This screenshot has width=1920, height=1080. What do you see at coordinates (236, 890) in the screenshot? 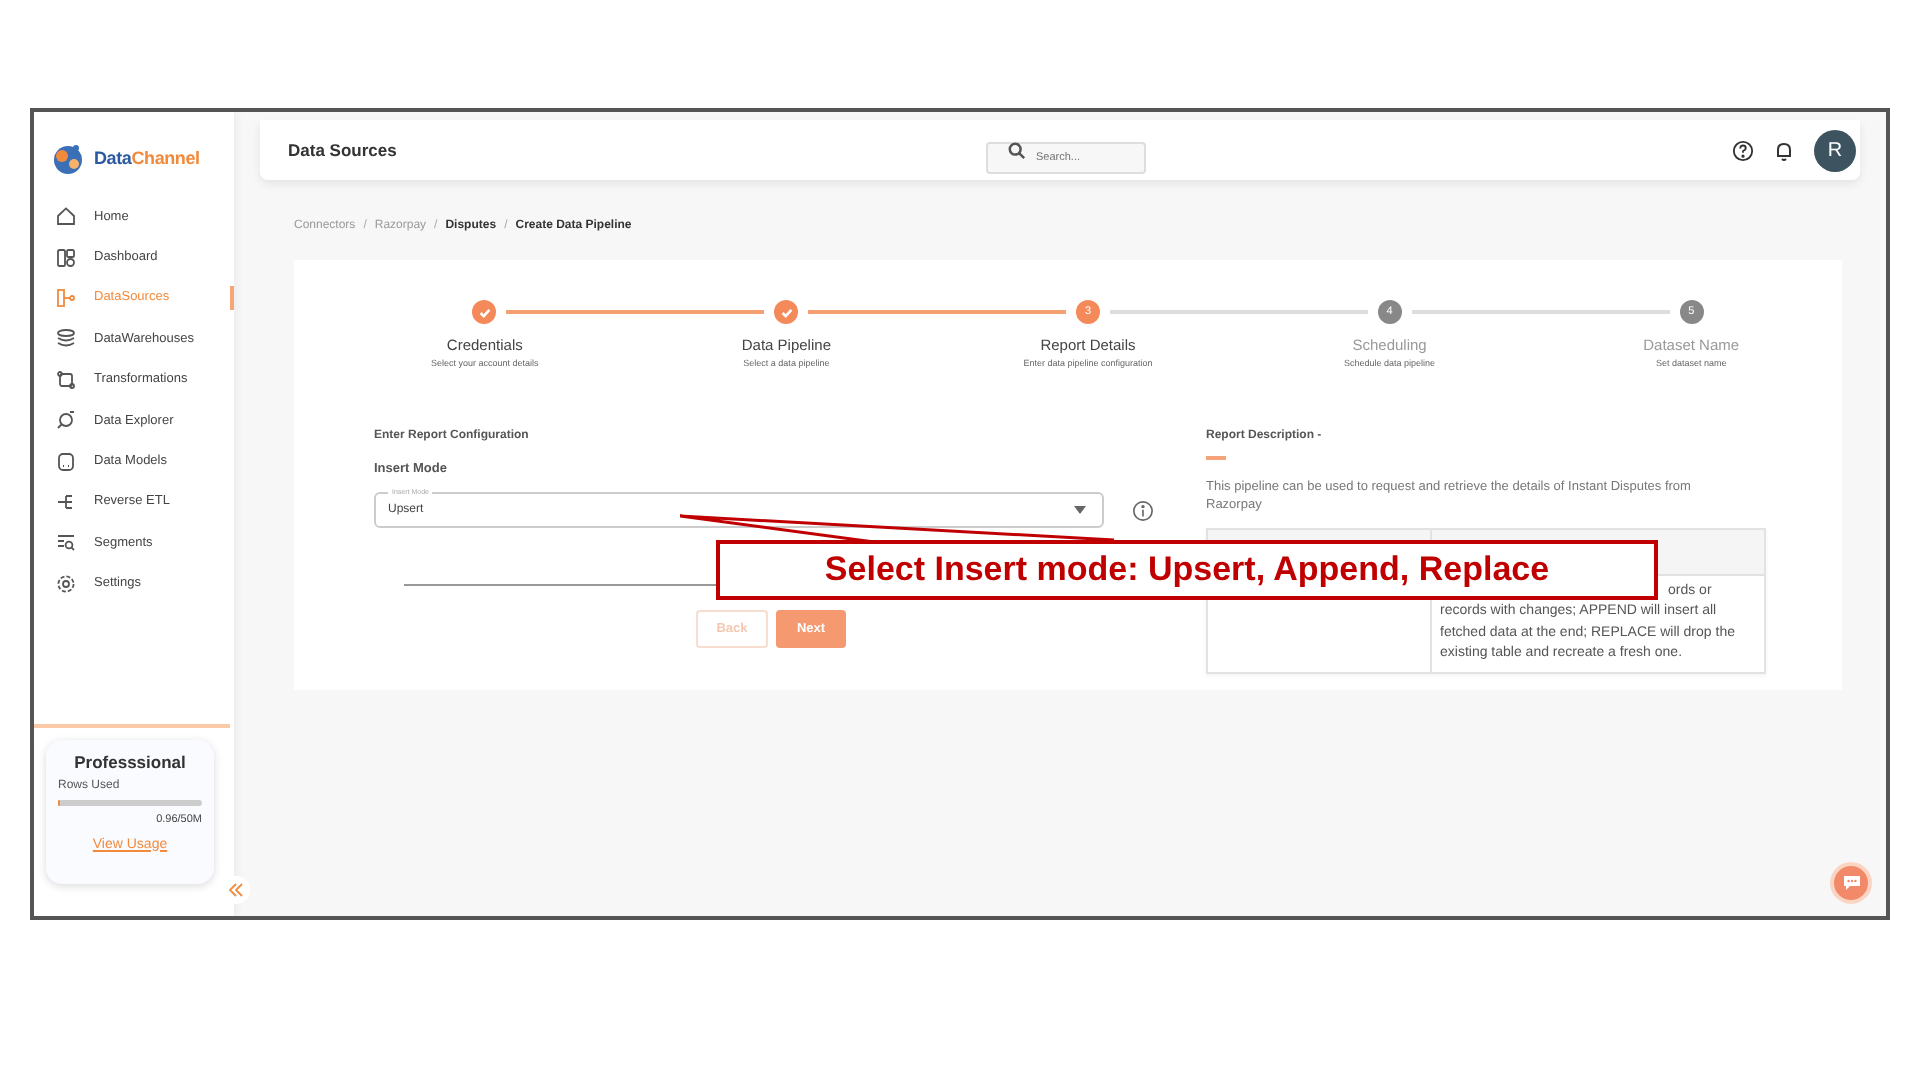
I see `chevrons-icon` at bounding box center [236, 890].